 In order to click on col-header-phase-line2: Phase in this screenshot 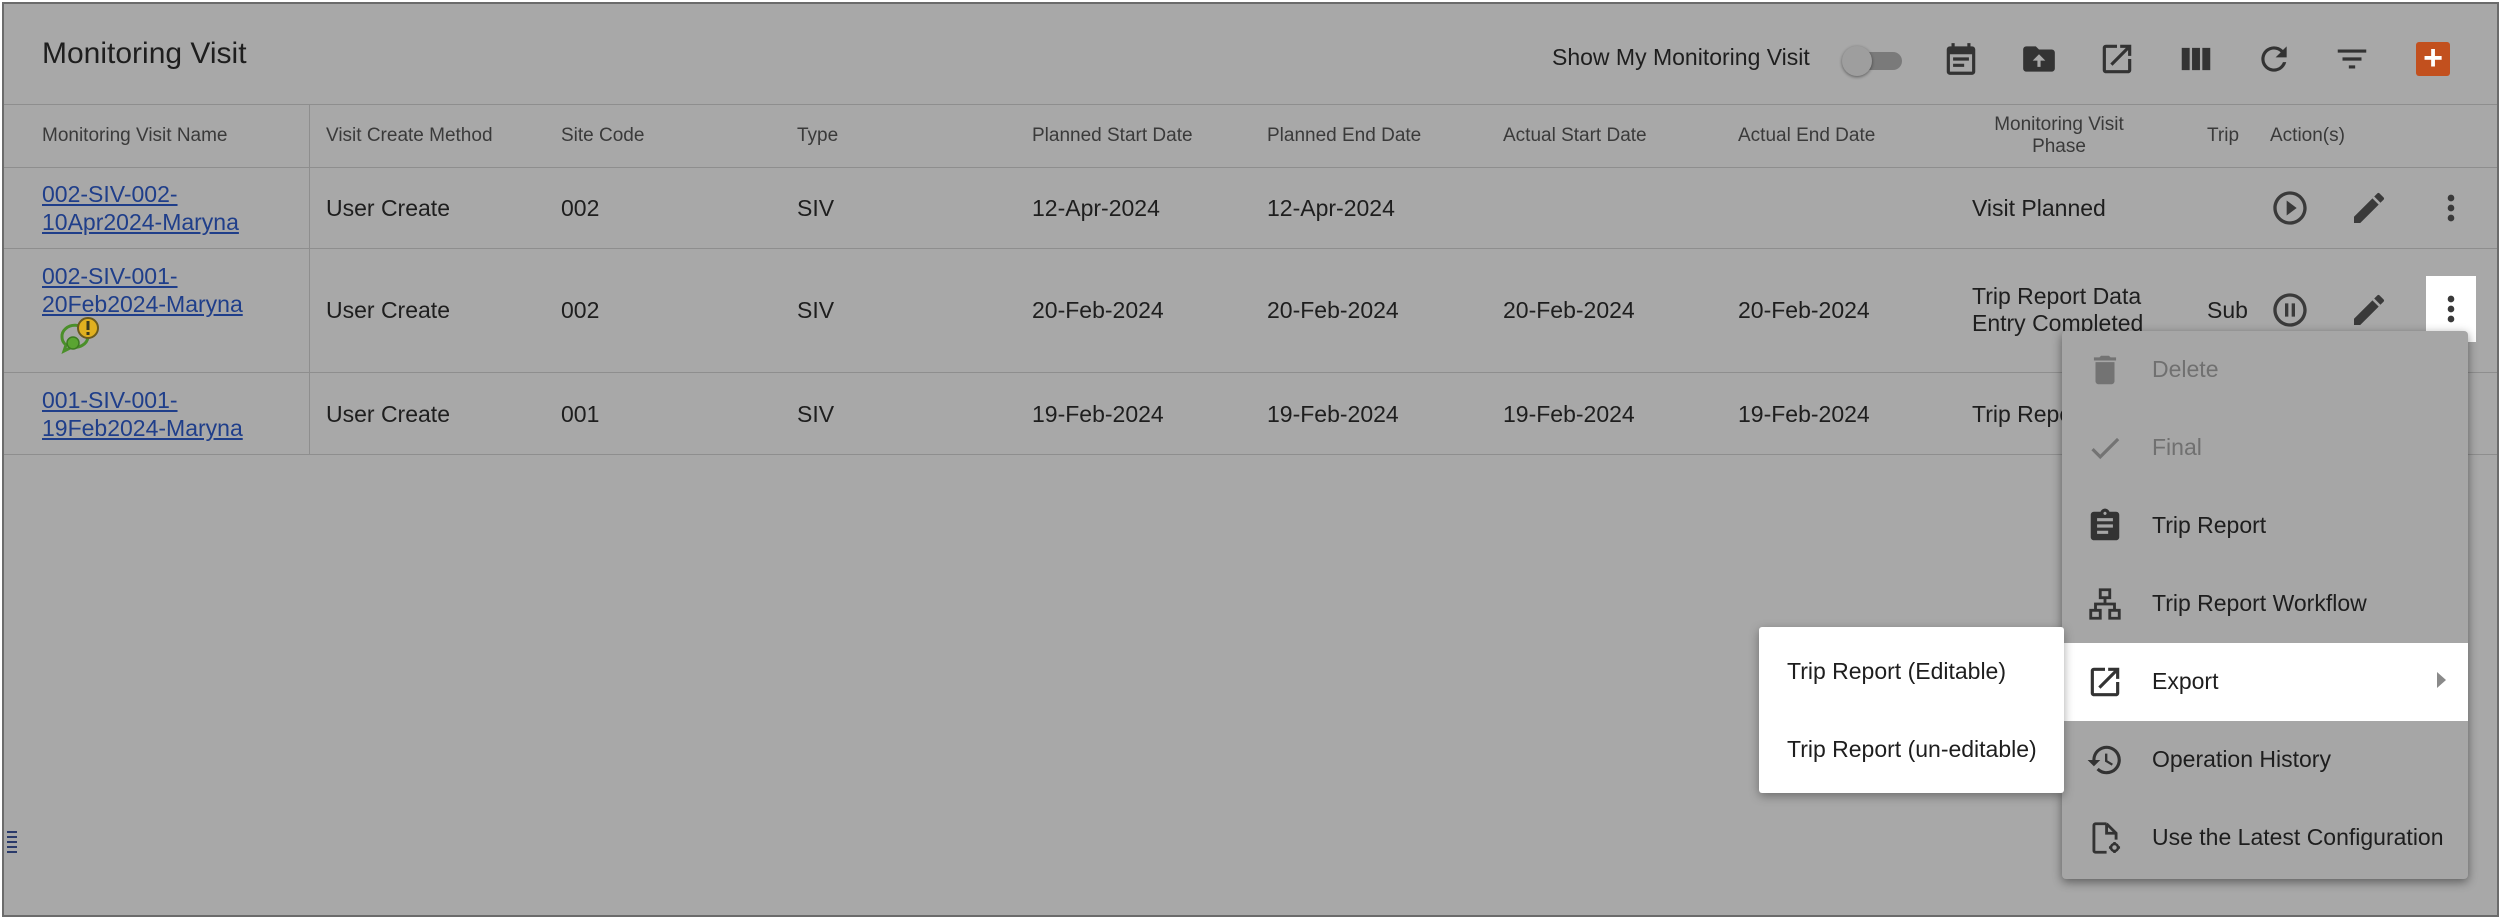, I will do `click(2059, 146)`.